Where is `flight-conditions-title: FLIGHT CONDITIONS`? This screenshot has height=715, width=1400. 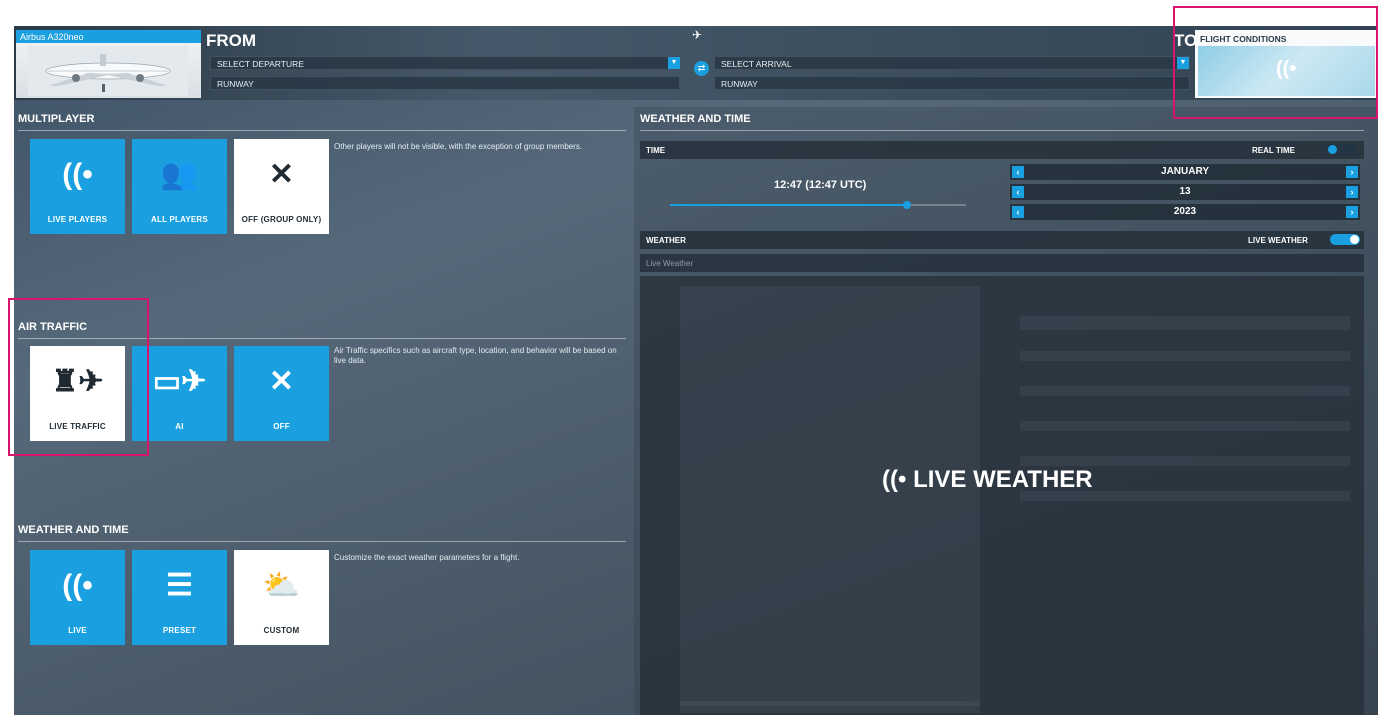
flight-conditions-title: FLIGHT CONDITIONS is located at coordinates (1243, 39).